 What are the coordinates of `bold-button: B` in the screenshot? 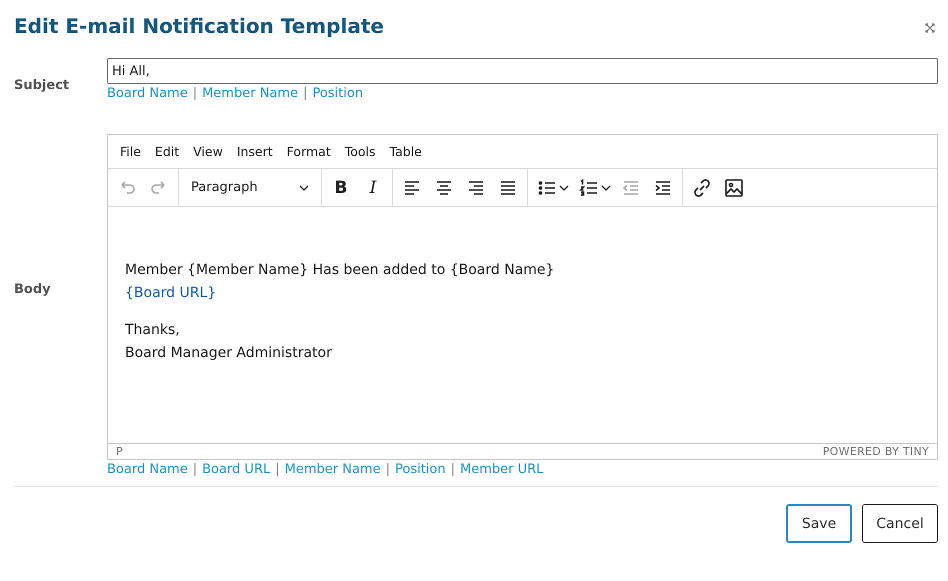 It's located at (341, 188).